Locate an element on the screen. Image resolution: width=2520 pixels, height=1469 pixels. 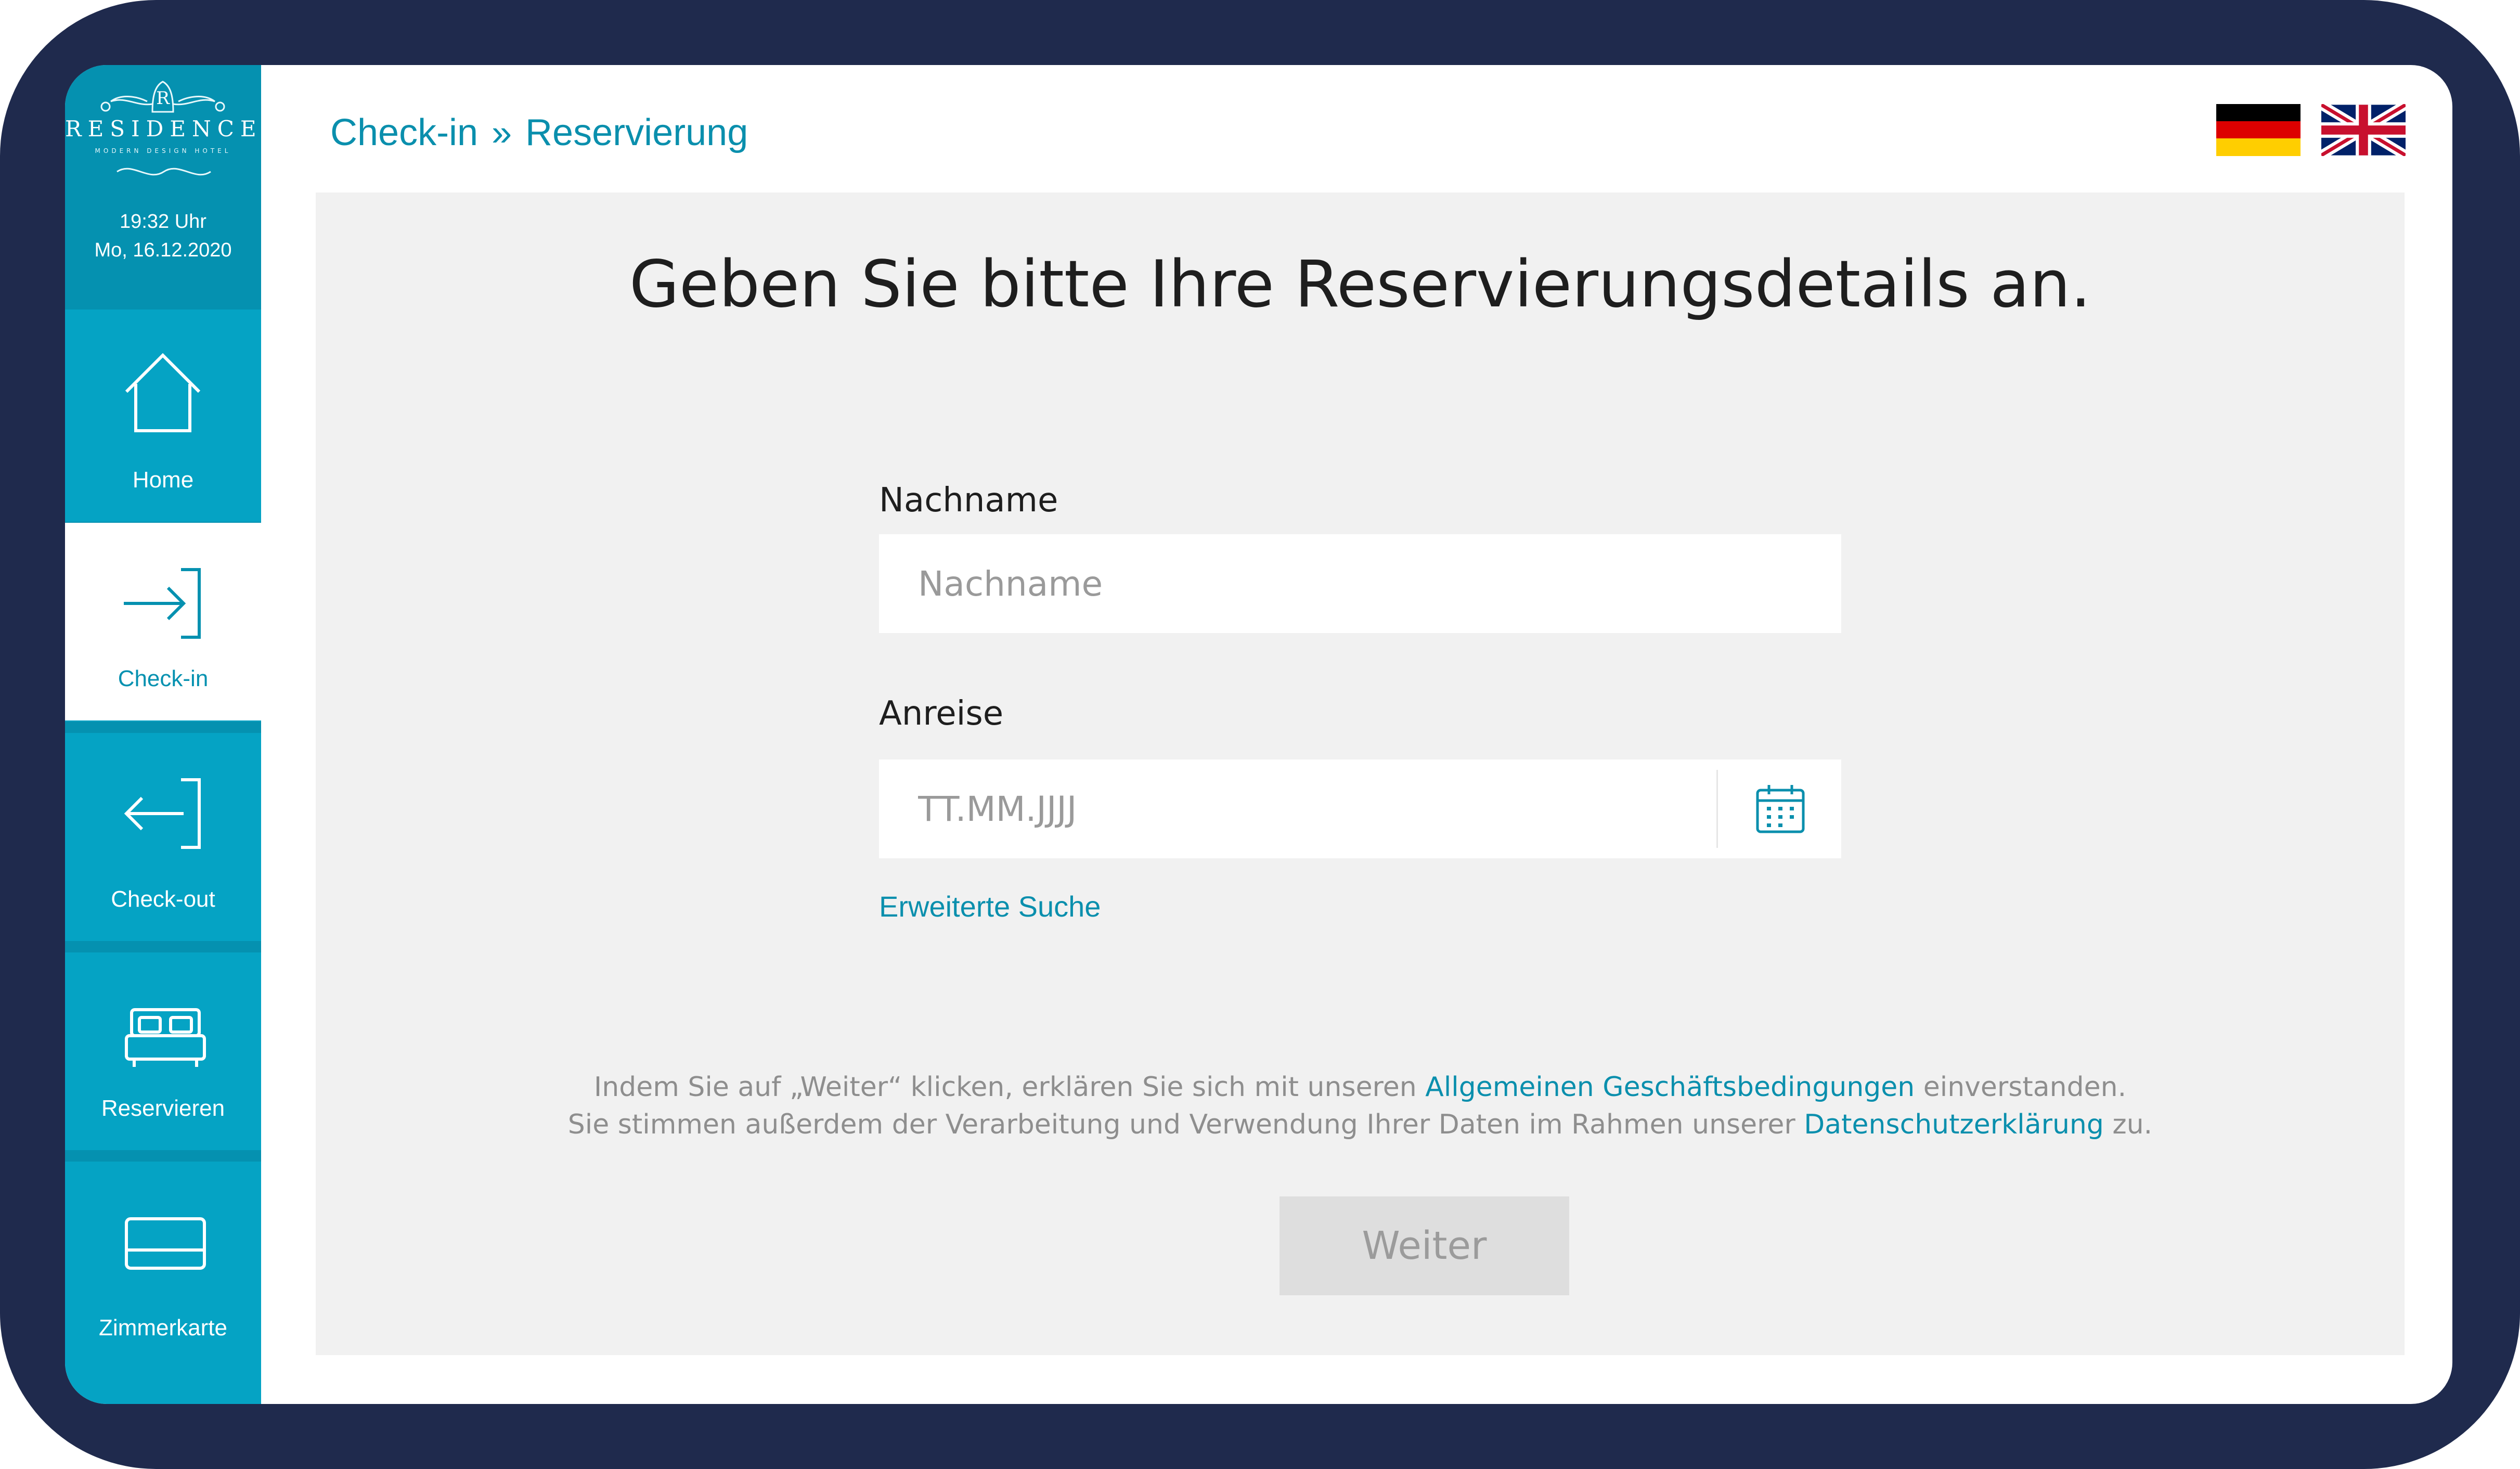
bed-icon is located at coordinates (166, 1037).